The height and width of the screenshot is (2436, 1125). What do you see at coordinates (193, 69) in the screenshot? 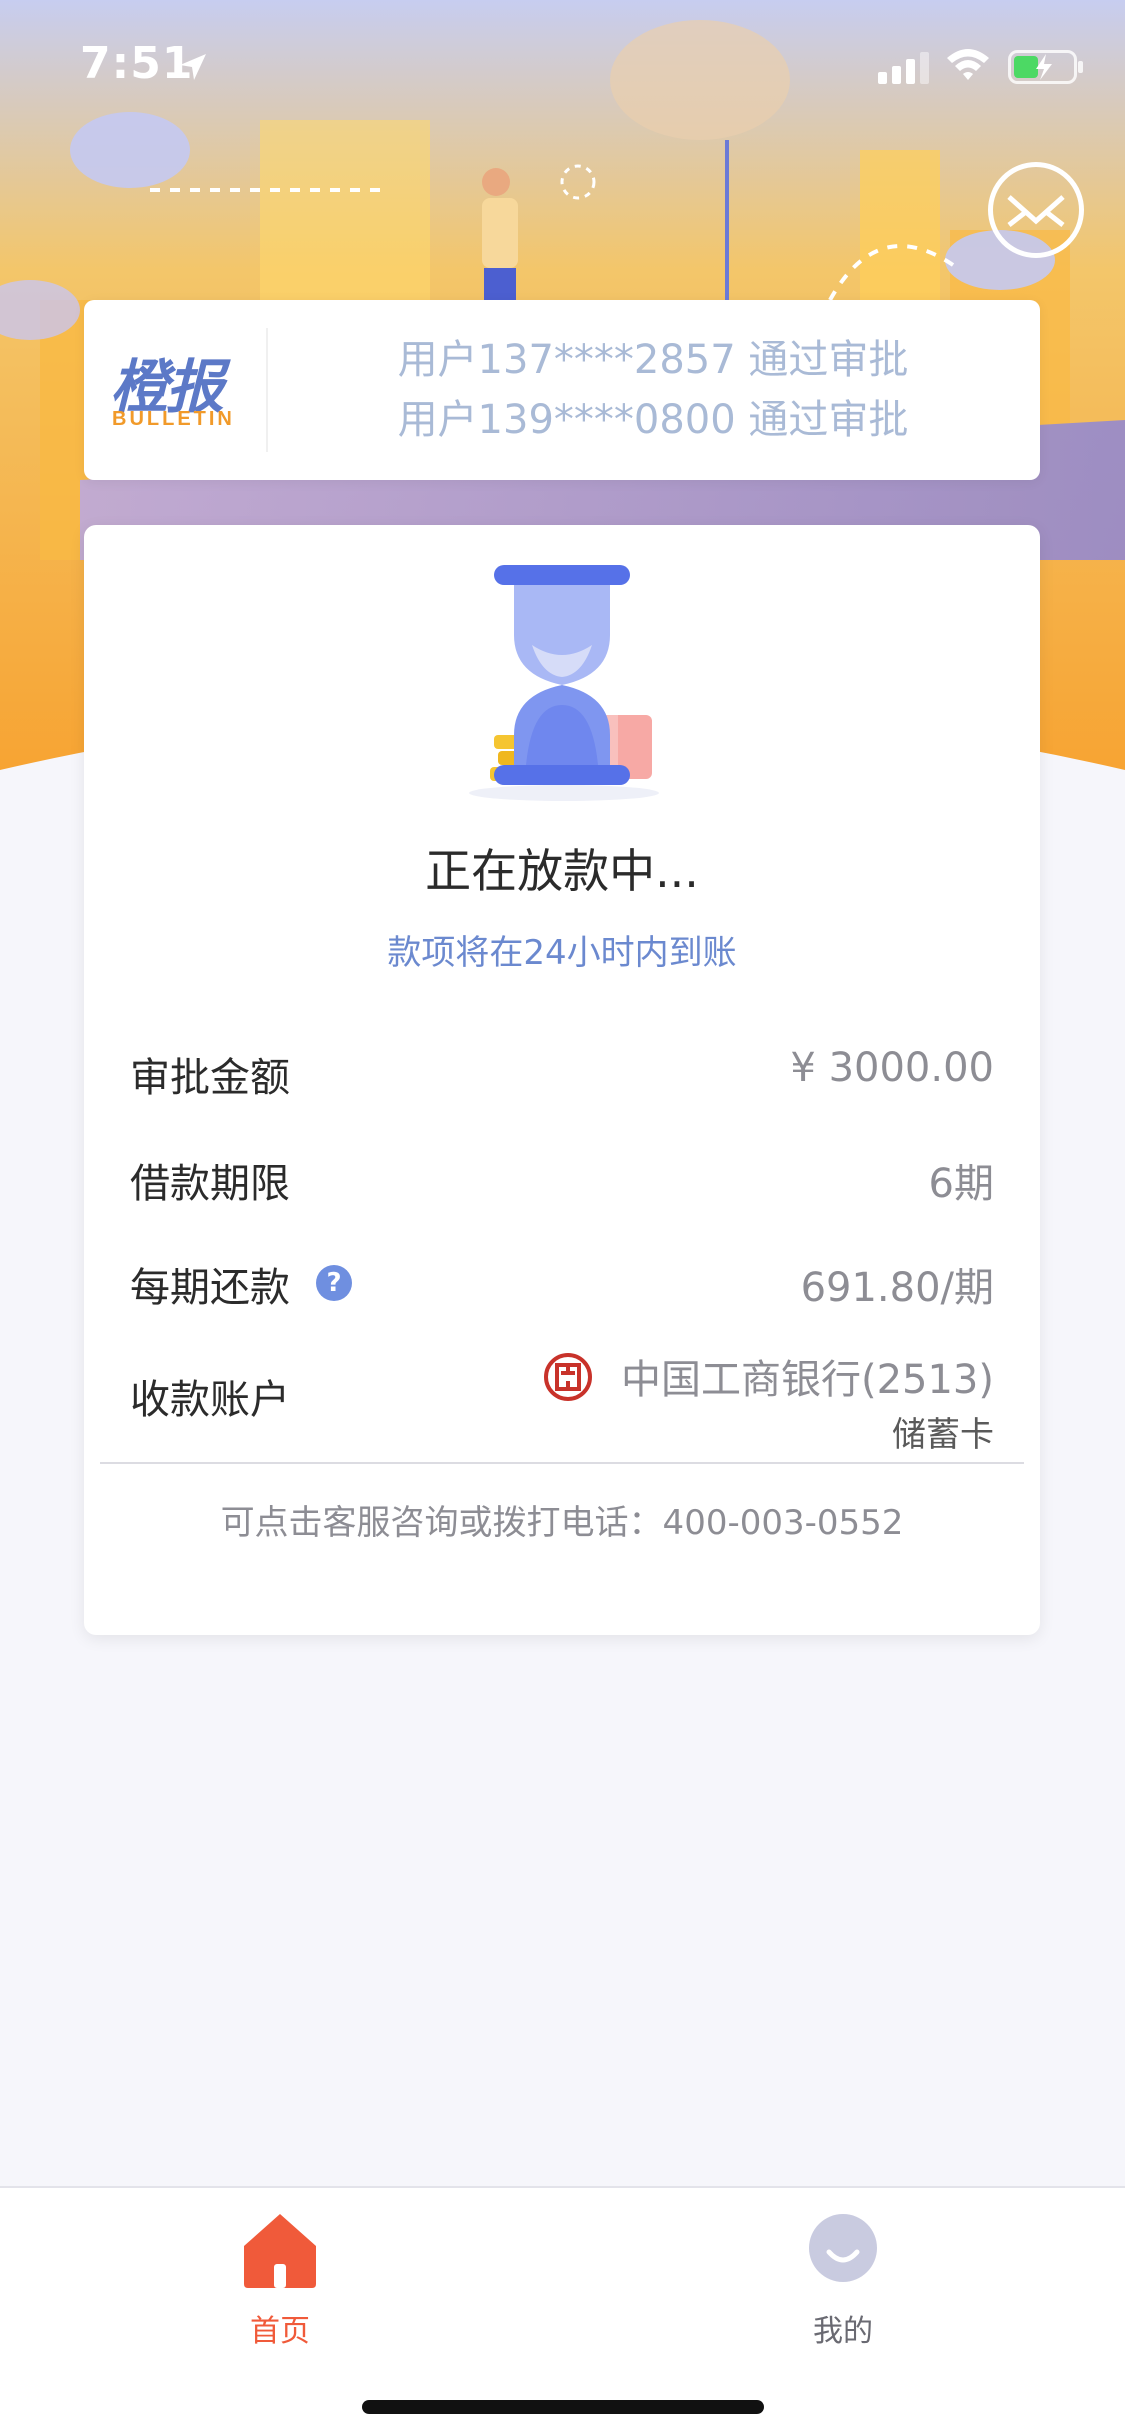
I see `location-arrow-icon` at bounding box center [193, 69].